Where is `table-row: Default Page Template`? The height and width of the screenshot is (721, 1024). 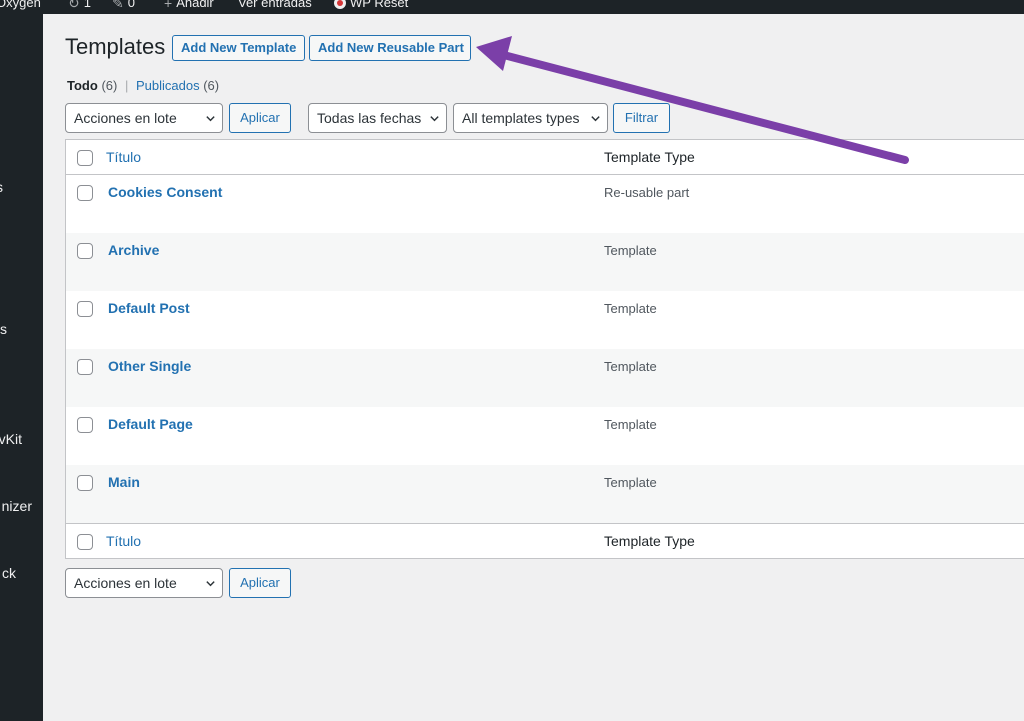 table-row: Default Page Template is located at coordinates (545, 436).